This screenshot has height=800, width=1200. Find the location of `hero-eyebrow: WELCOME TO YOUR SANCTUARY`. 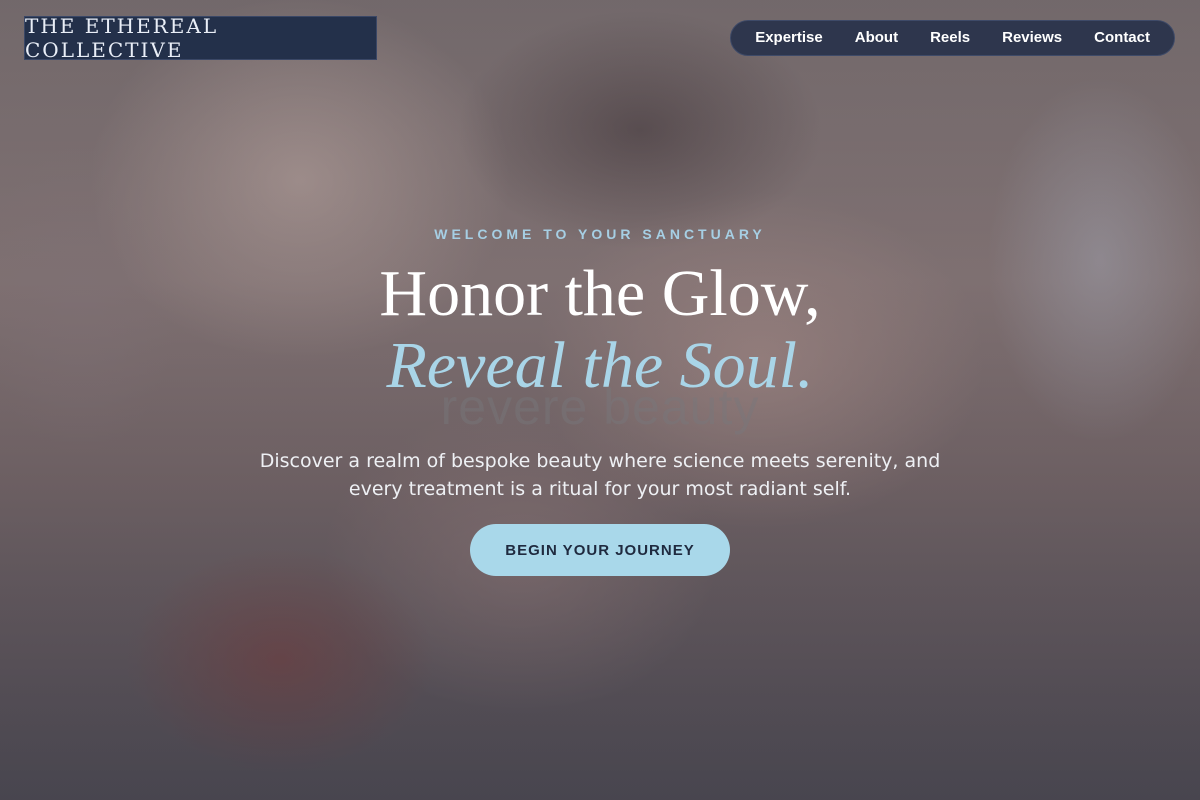

hero-eyebrow: WELCOME TO YOUR SANCTUARY is located at coordinates (600, 234).